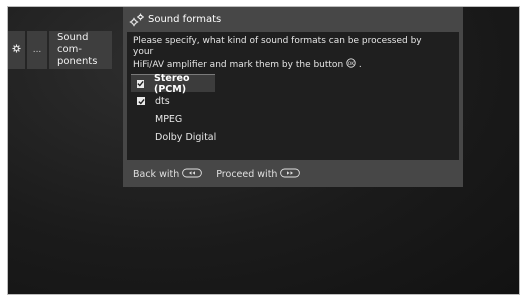  I want to click on option-stereo-pcm: Stereo (PCM), so click(173, 83).